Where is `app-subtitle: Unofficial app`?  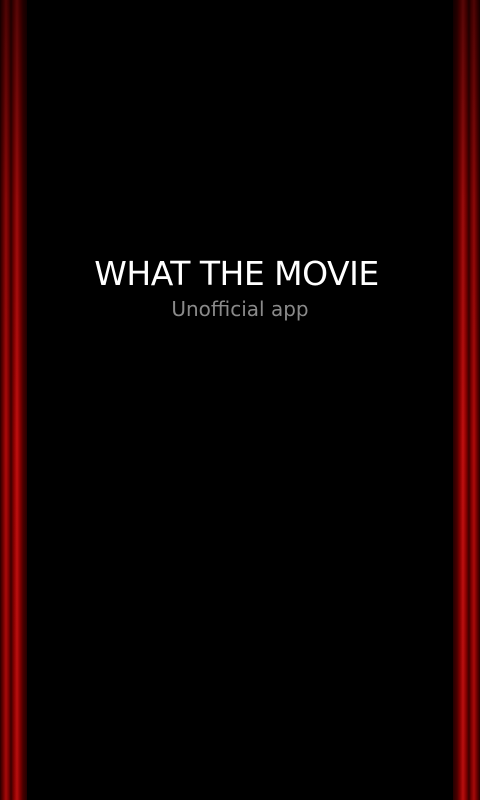
app-subtitle: Unofficial app is located at coordinates (240, 309).